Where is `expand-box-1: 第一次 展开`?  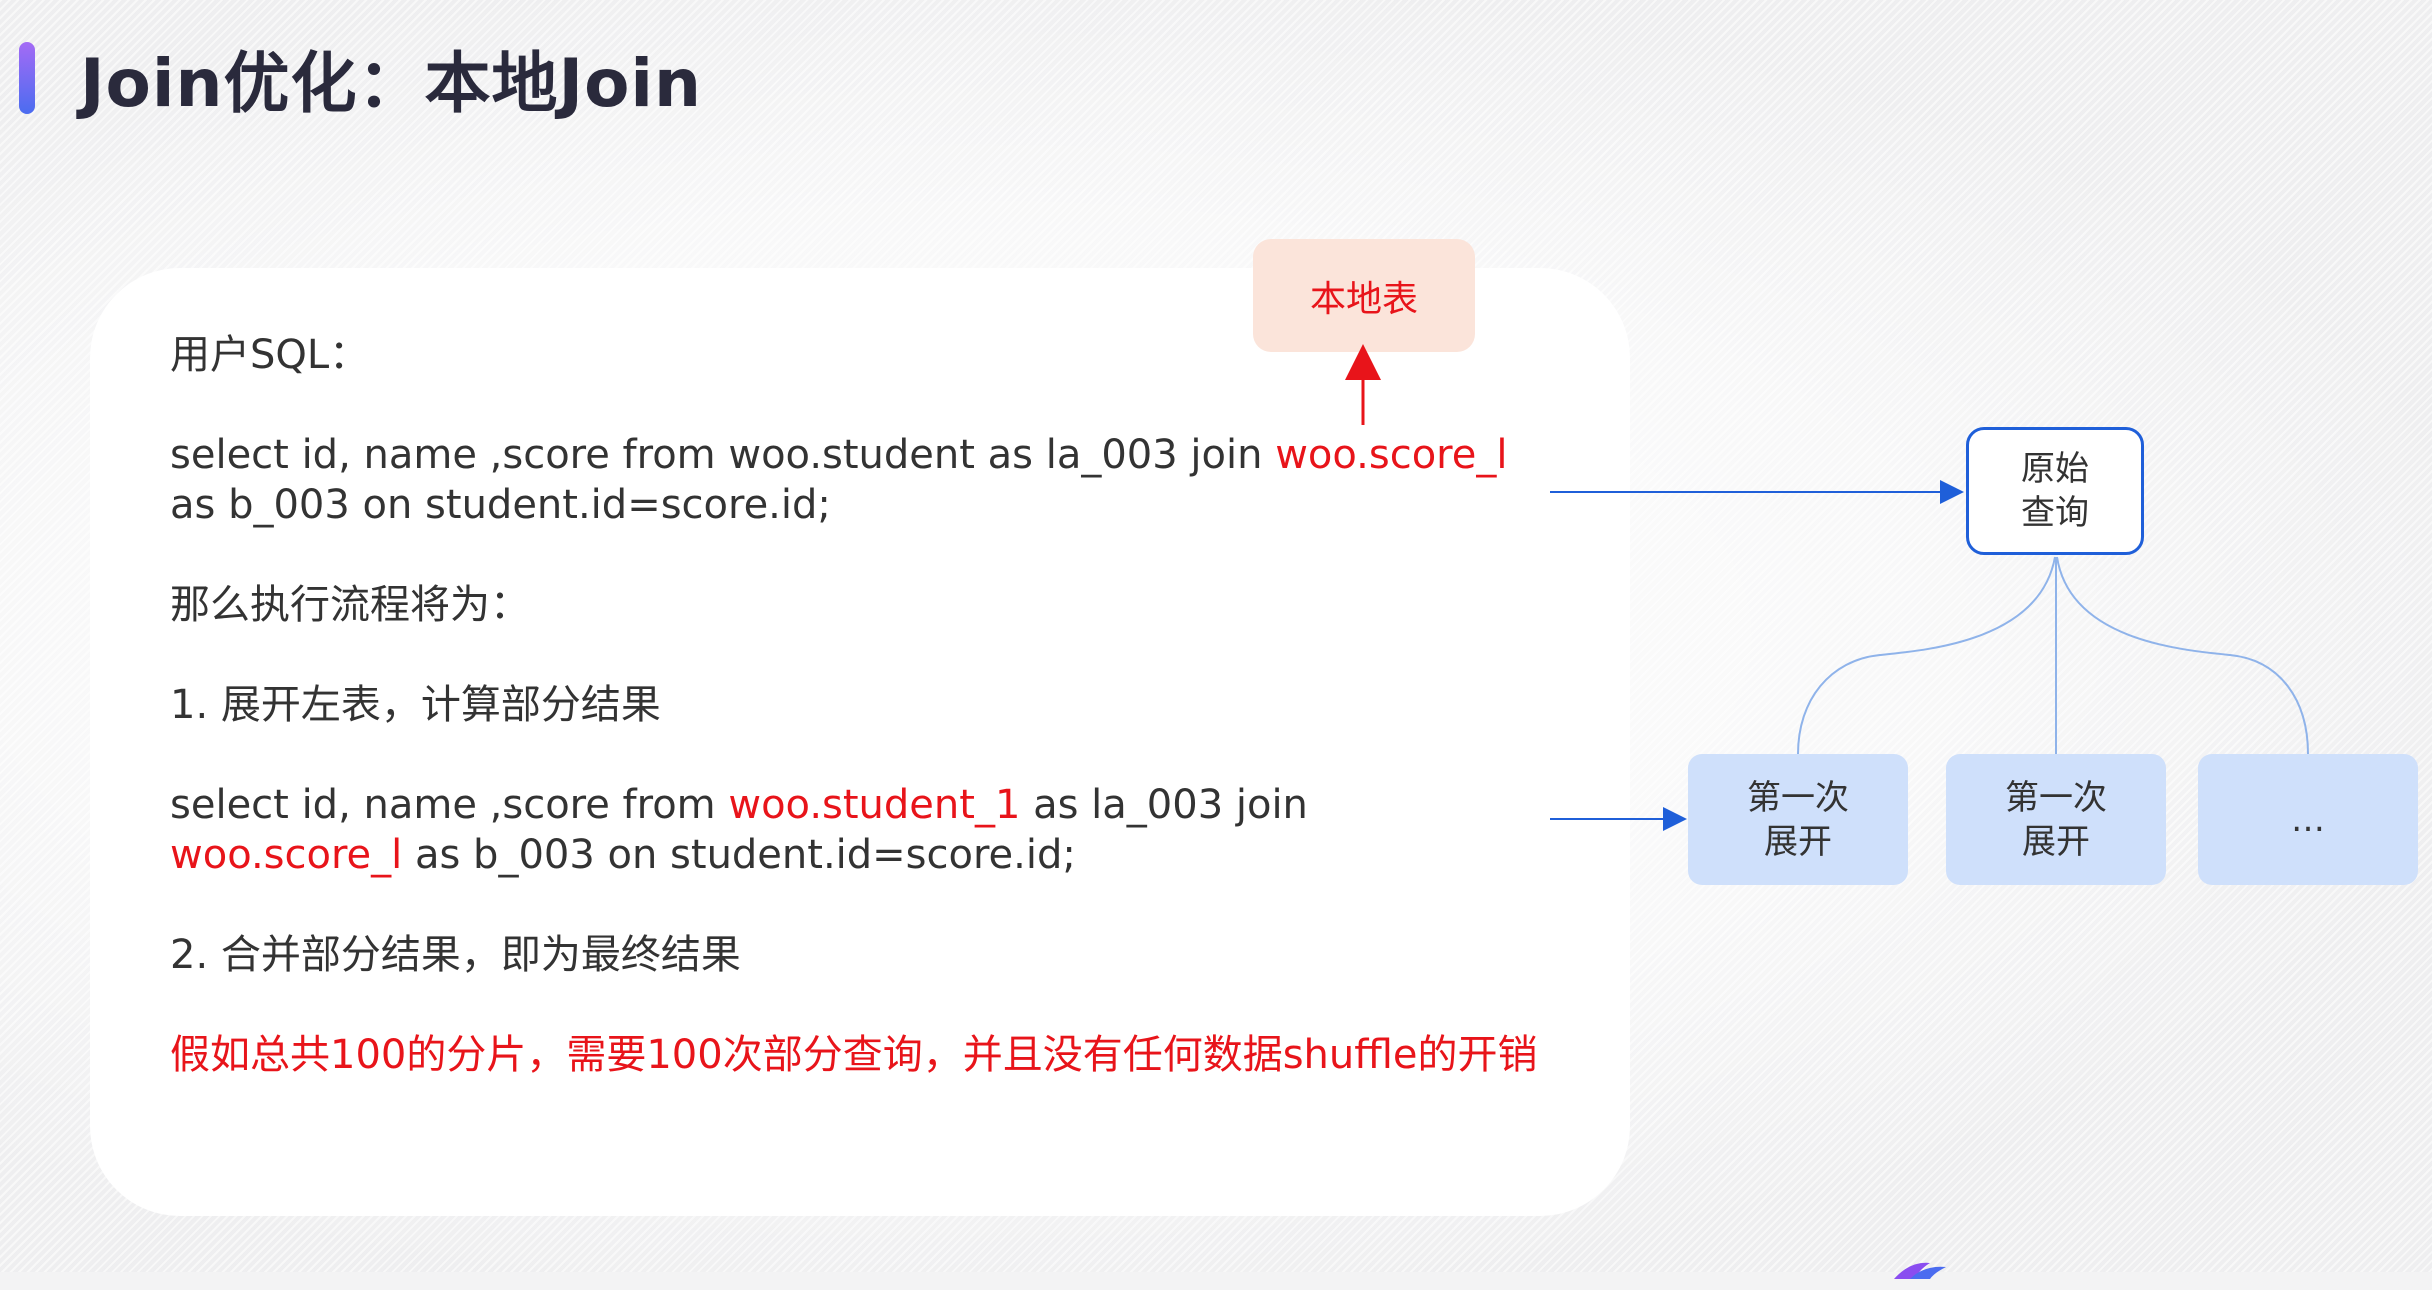 expand-box-1: 第一次 展开 is located at coordinates (1798, 819).